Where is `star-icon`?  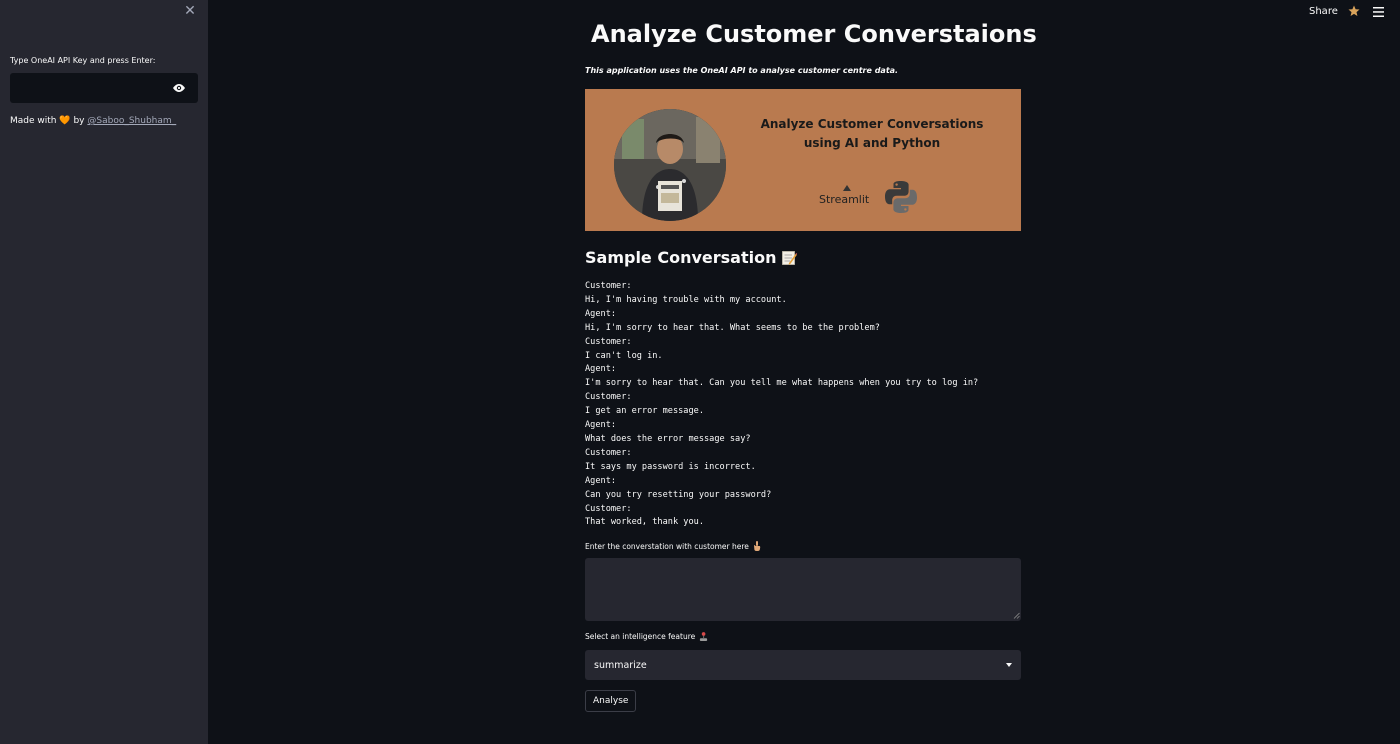 star-icon is located at coordinates (1354, 11).